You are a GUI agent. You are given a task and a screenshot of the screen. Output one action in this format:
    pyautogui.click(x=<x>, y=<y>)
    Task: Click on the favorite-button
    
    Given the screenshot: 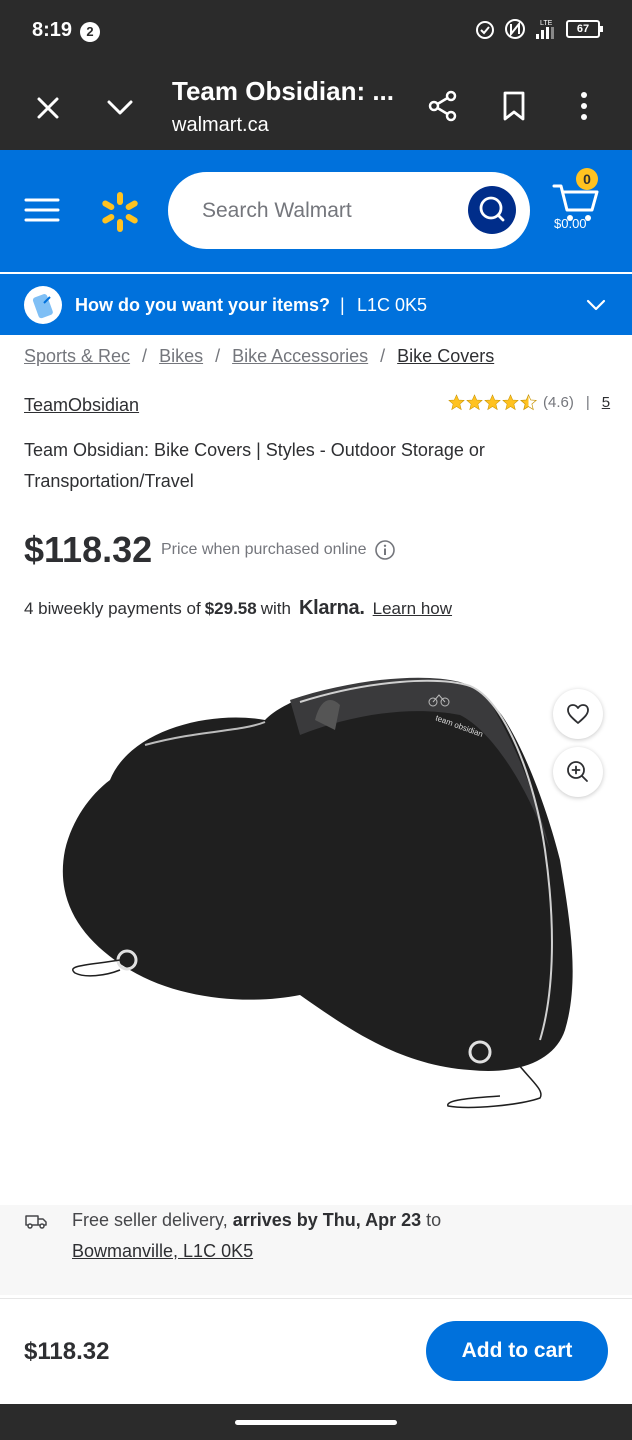 What is the action you would take?
    pyautogui.click(x=578, y=714)
    